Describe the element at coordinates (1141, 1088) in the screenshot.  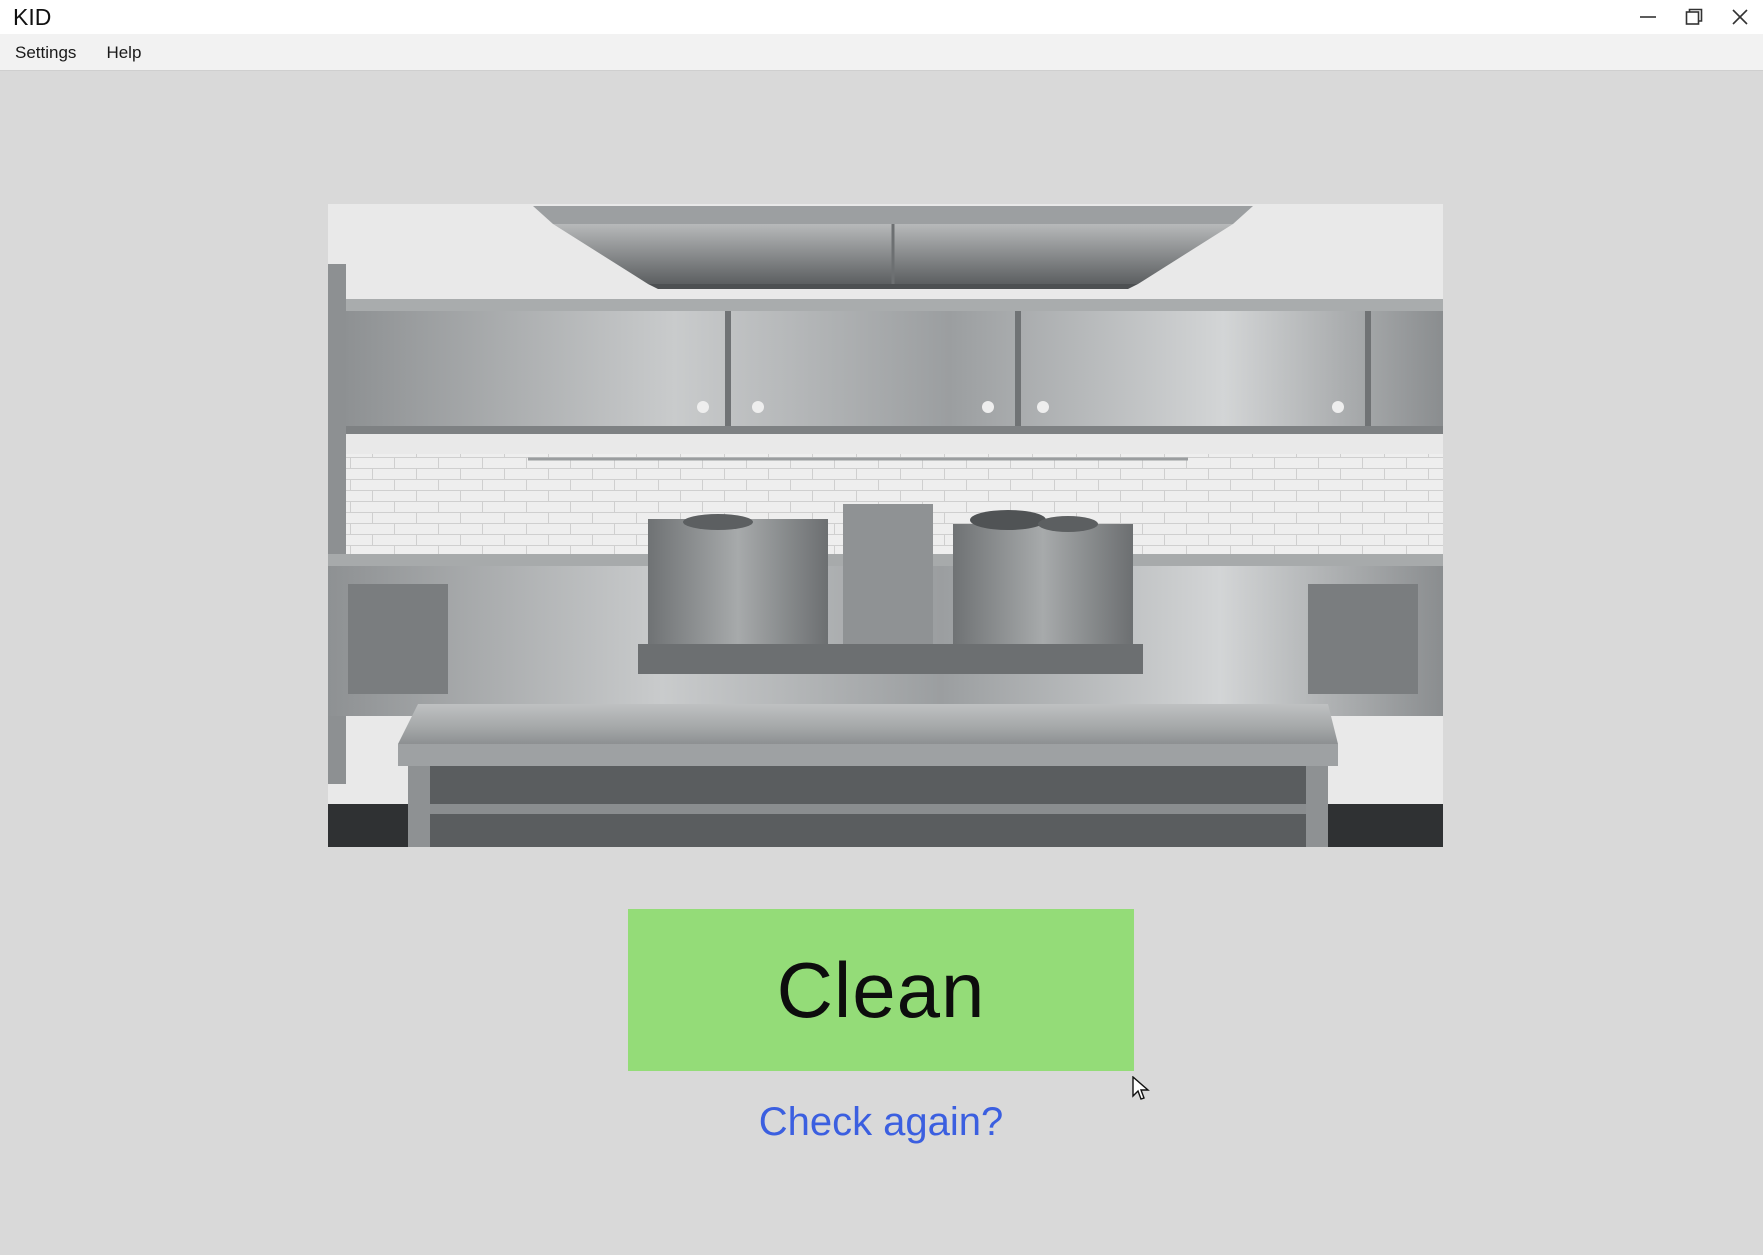
I see `mouse-cursor-icon` at that location.